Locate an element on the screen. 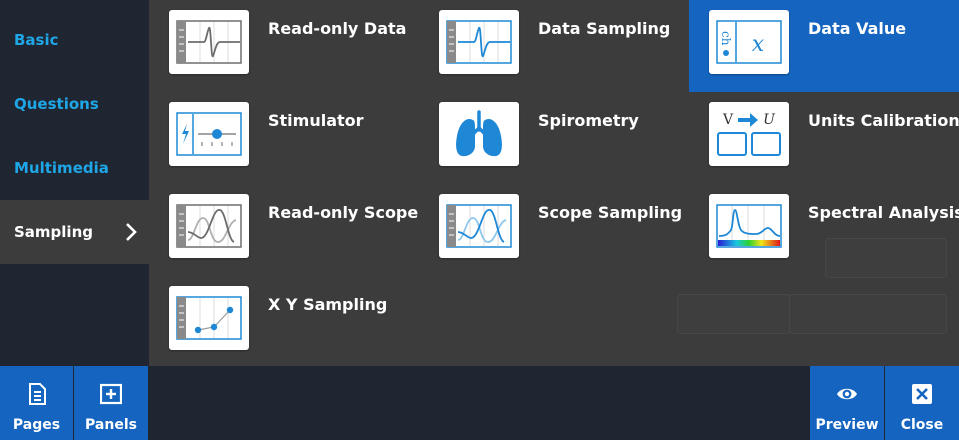 The width and height of the screenshot is (959, 440). data-value-icon: ch 𝑥 is located at coordinates (749, 42).